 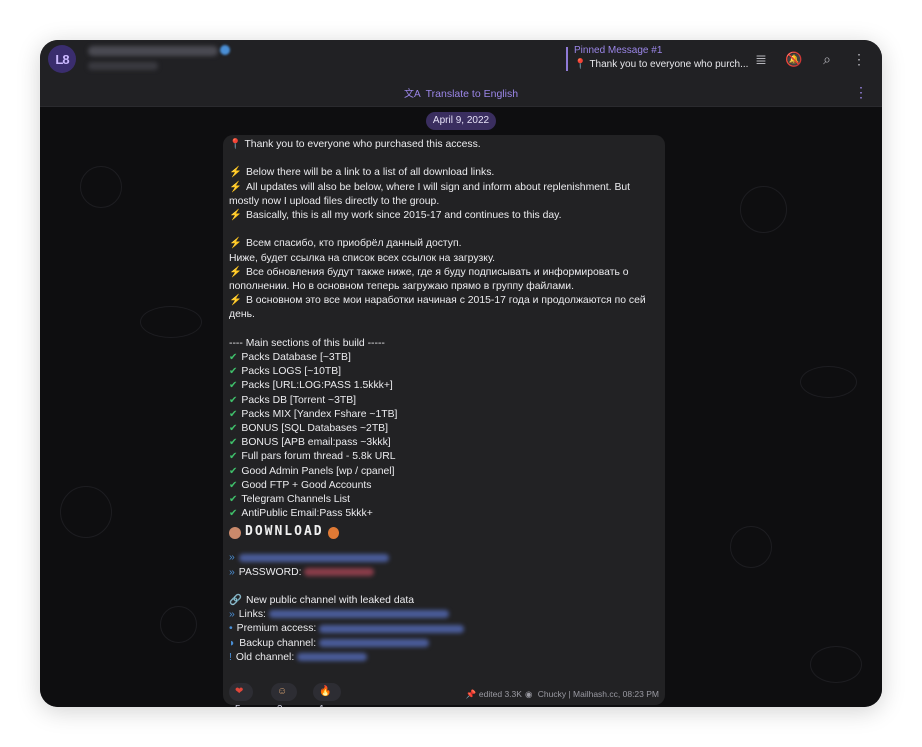 I want to click on more-vertical-icon: ⋮, so click(x=859, y=59).